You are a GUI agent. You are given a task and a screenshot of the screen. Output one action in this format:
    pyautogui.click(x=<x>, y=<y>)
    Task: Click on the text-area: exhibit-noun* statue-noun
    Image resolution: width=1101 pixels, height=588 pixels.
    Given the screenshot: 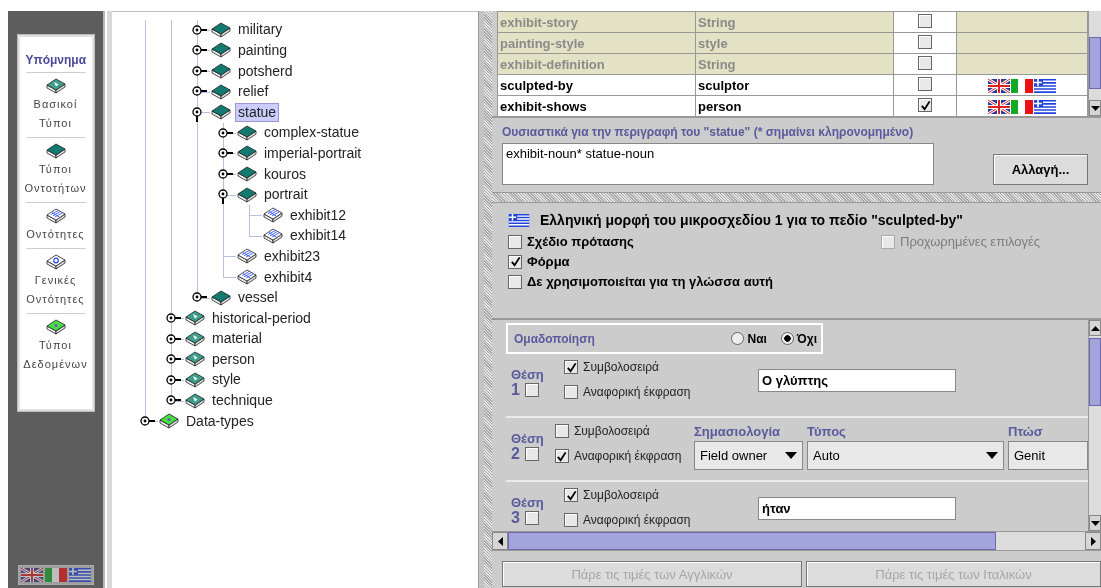 What is the action you would take?
    pyautogui.click(x=718, y=164)
    